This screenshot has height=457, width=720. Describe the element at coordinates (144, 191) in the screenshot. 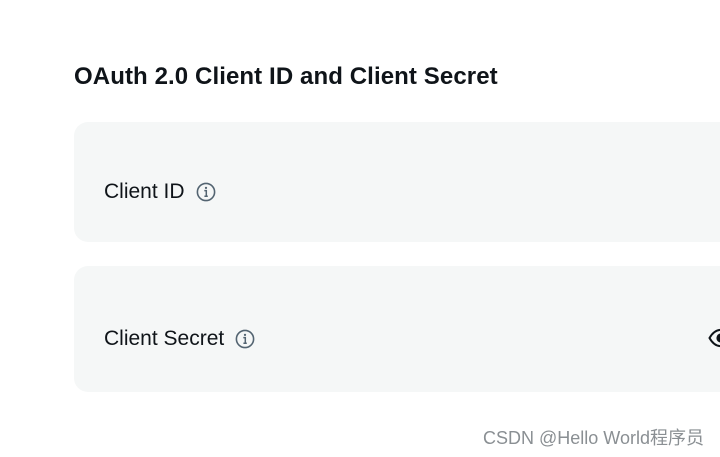

I see `client-id-label: Client ID` at that location.